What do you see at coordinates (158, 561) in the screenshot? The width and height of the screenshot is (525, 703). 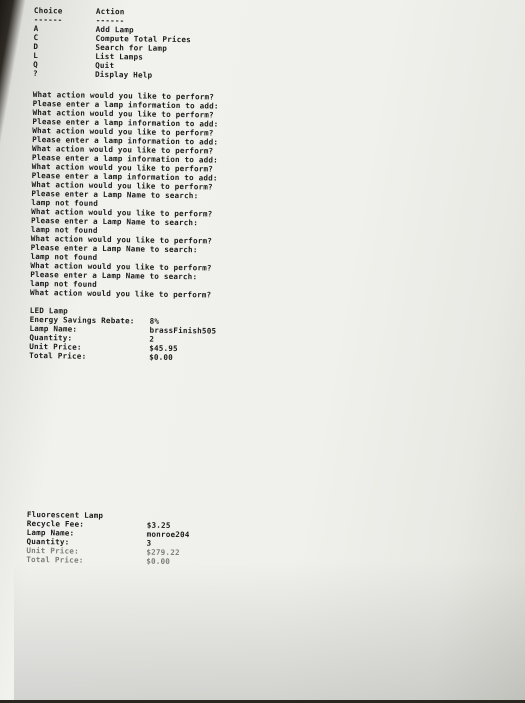 I see `fluorescent-lamp-value: $0.00` at bounding box center [158, 561].